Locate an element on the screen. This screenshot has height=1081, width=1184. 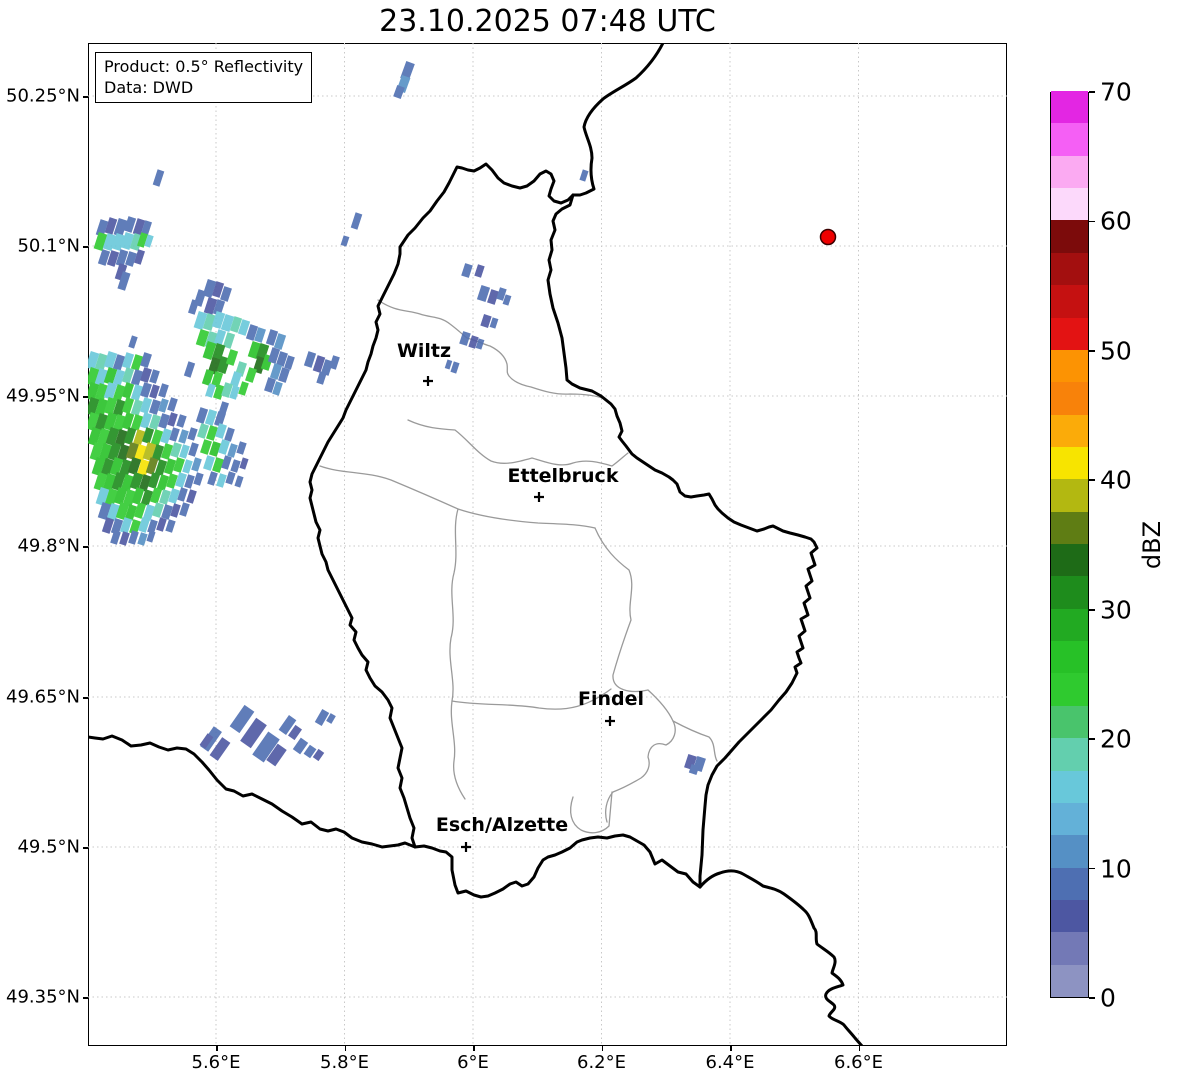
x-tick-label: 6°E is located at coordinates (473, 1062).